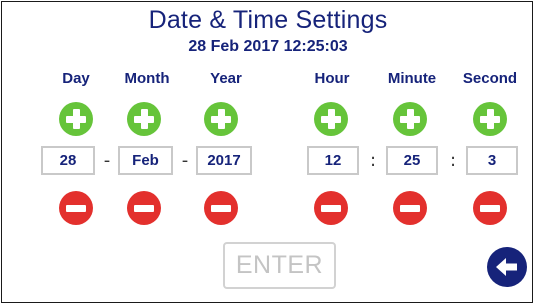  What do you see at coordinates (224, 160) in the screenshot?
I see `year-value-field: 2017` at bounding box center [224, 160].